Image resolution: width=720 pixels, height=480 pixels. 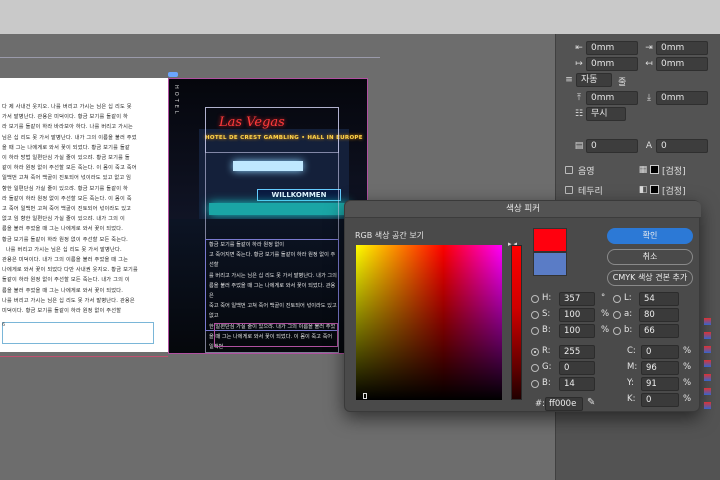 What do you see at coordinates (612, 64) in the screenshot?
I see `first-line-input: 0mm` at bounding box center [612, 64].